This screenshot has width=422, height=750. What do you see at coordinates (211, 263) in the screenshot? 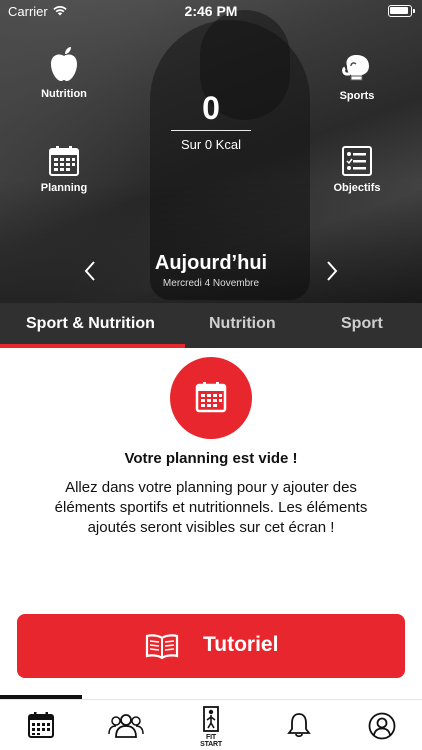
I see `day-title: Aujourd’hui` at bounding box center [211, 263].